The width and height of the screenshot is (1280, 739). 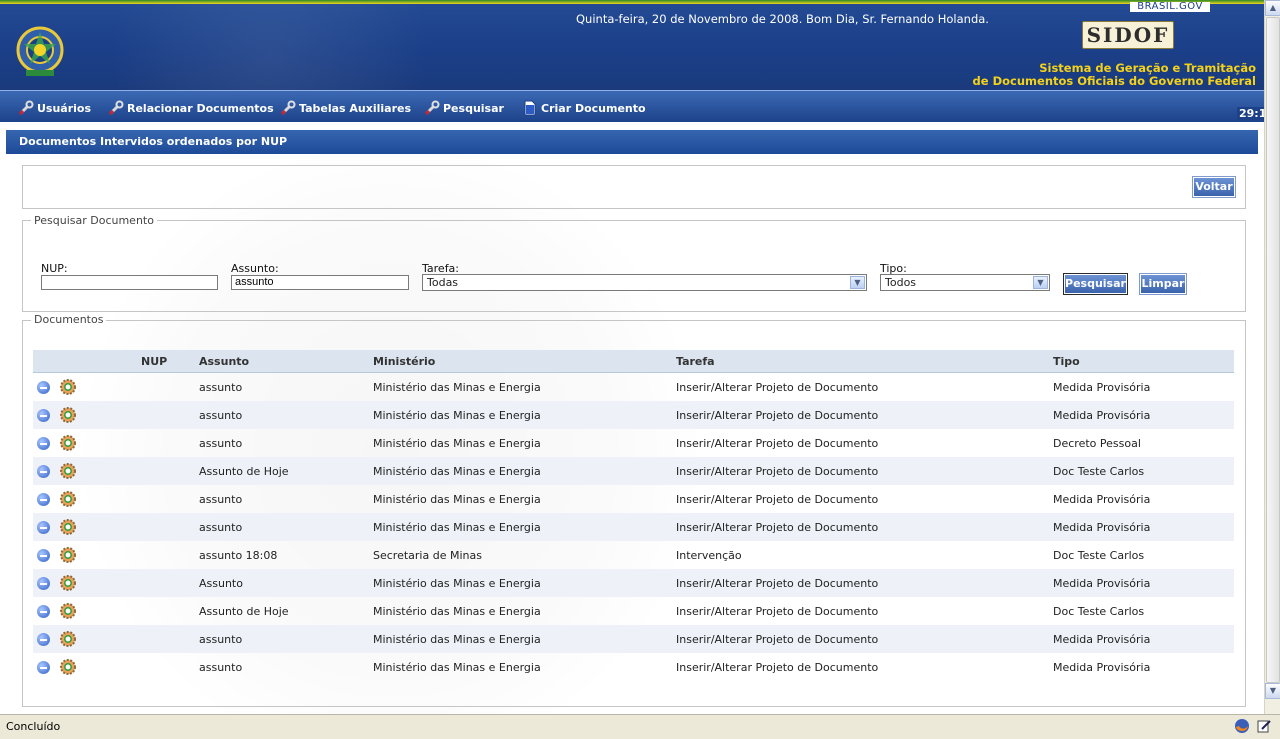 What do you see at coordinates (864, 361) in the screenshot?
I see `col-tarefa: Tarefa` at bounding box center [864, 361].